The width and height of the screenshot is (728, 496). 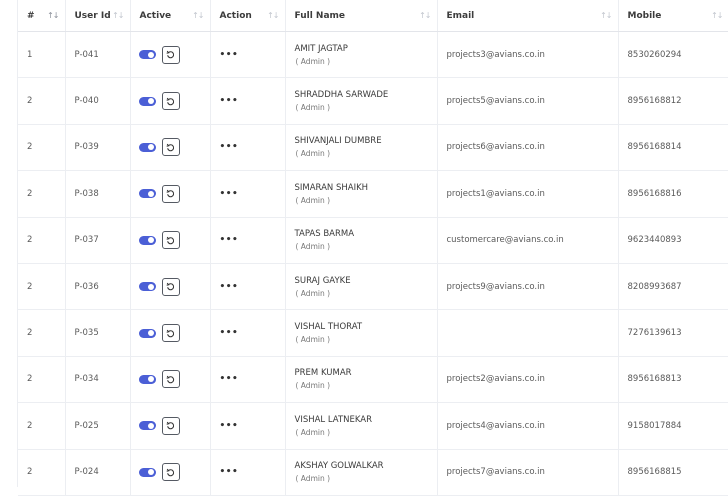 What do you see at coordinates (673, 287) in the screenshot?
I see `mobile: 8208993687` at bounding box center [673, 287].